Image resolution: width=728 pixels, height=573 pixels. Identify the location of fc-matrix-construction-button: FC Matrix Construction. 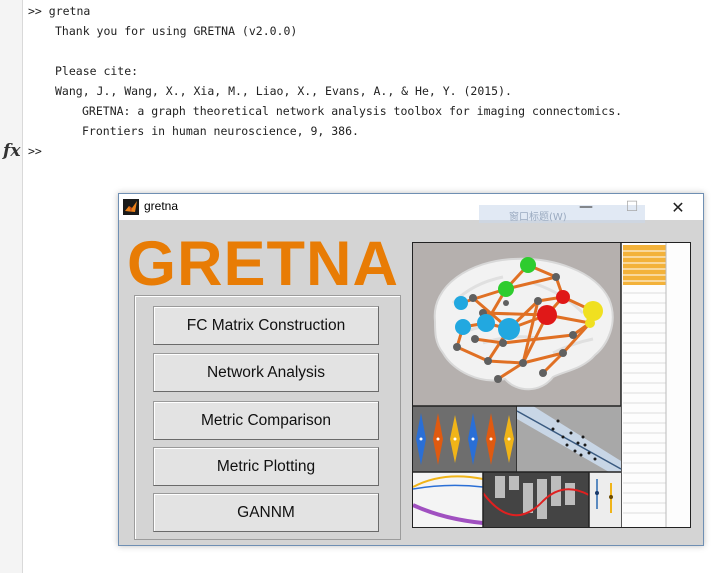
(266, 325).